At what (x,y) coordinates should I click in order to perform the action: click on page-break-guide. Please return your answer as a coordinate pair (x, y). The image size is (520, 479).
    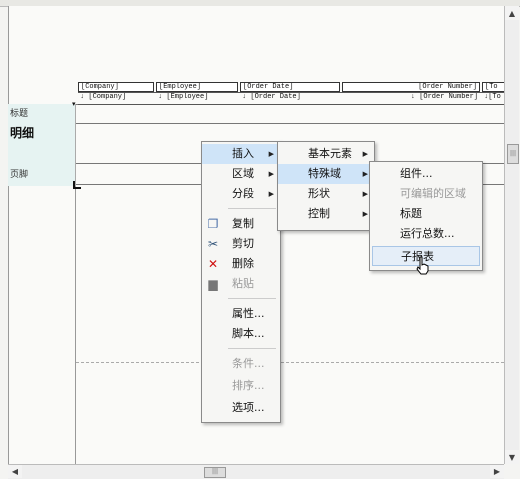
    Looking at the image, I should click on (290, 362).